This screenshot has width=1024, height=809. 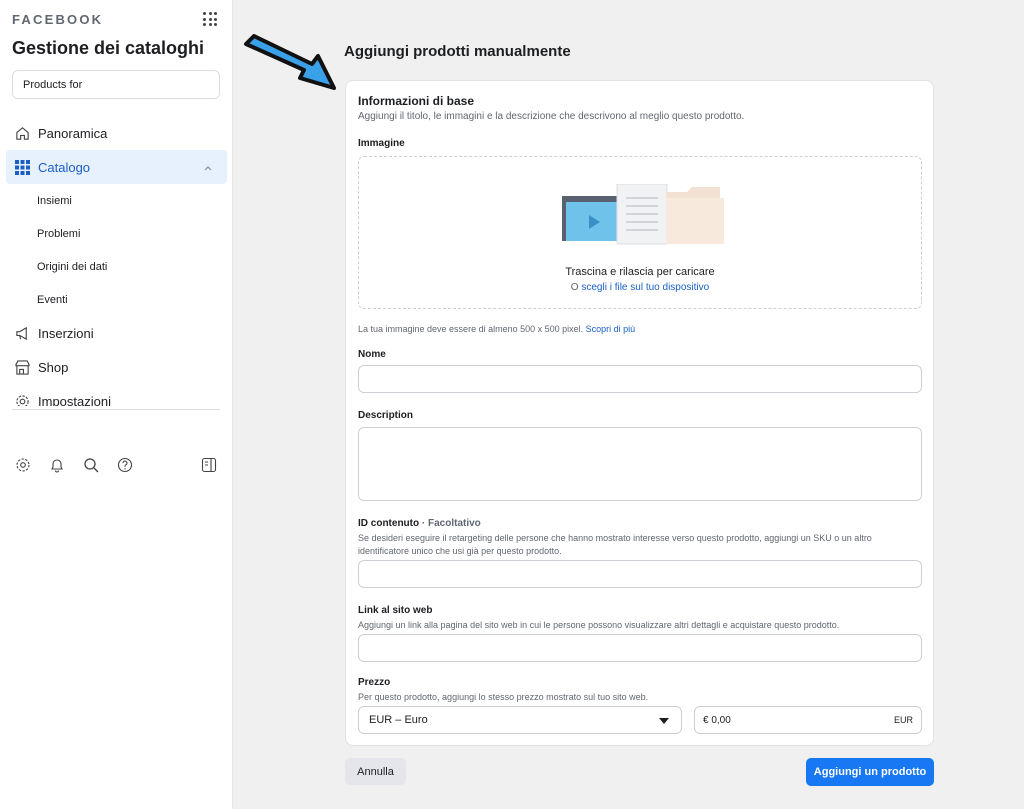 What do you see at coordinates (64, 167) in the screenshot?
I see `sidebar-item-label: Catalogo` at bounding box center [64, 167].